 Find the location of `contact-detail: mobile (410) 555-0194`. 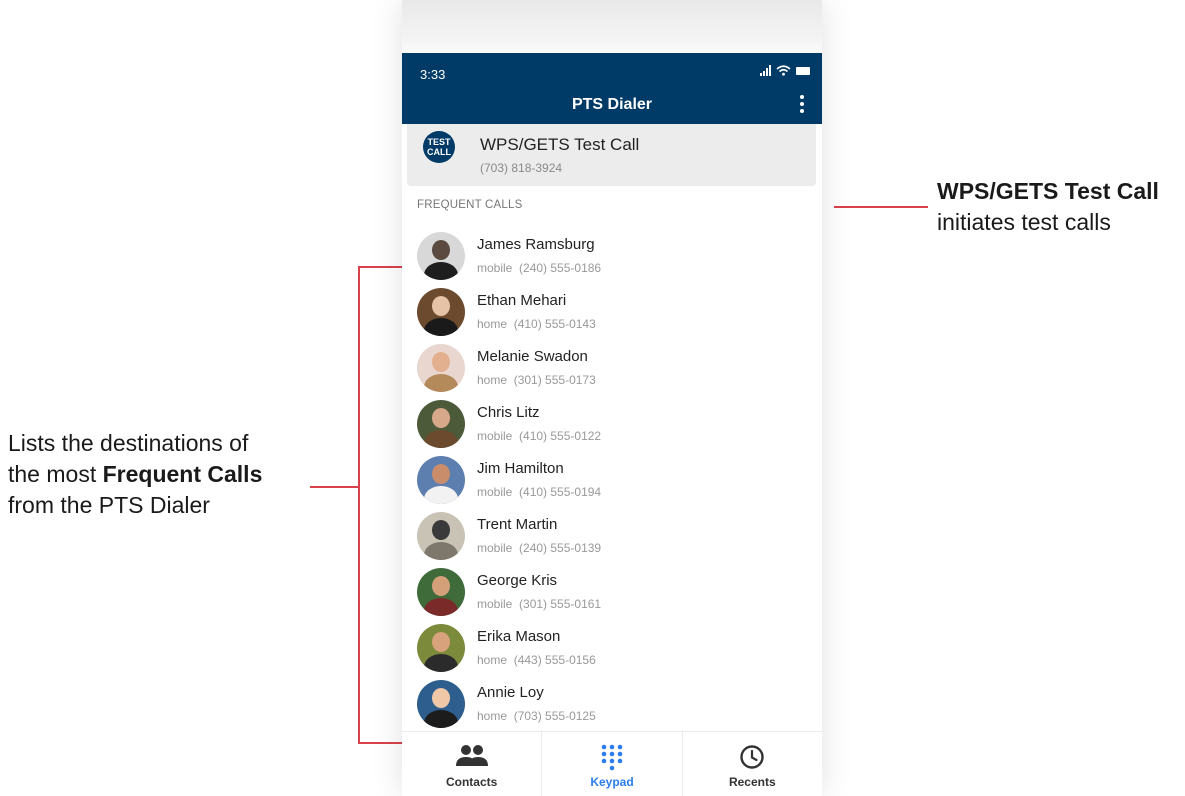

contact-detail: mobile (410) 555-0194 is located at coordinates (539, 492).